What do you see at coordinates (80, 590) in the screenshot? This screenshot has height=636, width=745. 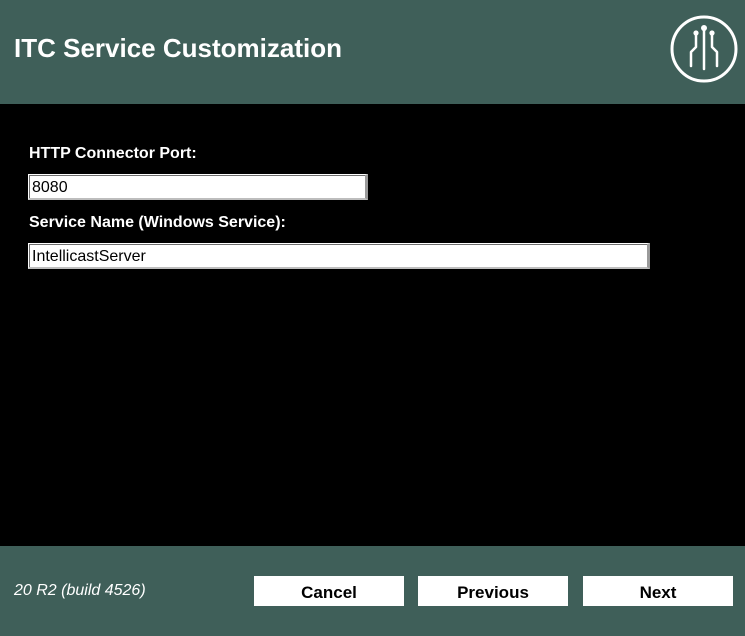 I see `version-label: 20 R2 (build 4526)` at bounding box center [80, 590].